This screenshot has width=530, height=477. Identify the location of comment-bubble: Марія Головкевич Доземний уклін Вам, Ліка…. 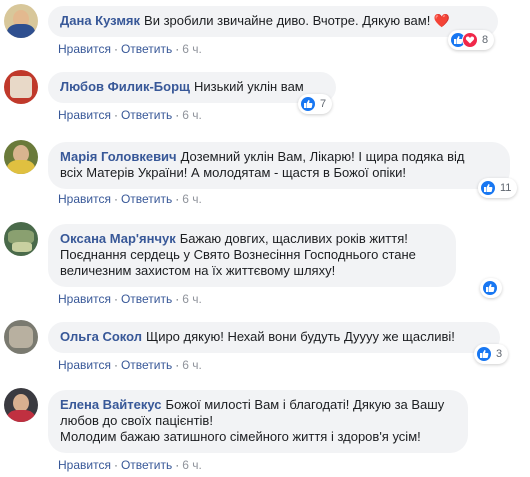
(279, 165).